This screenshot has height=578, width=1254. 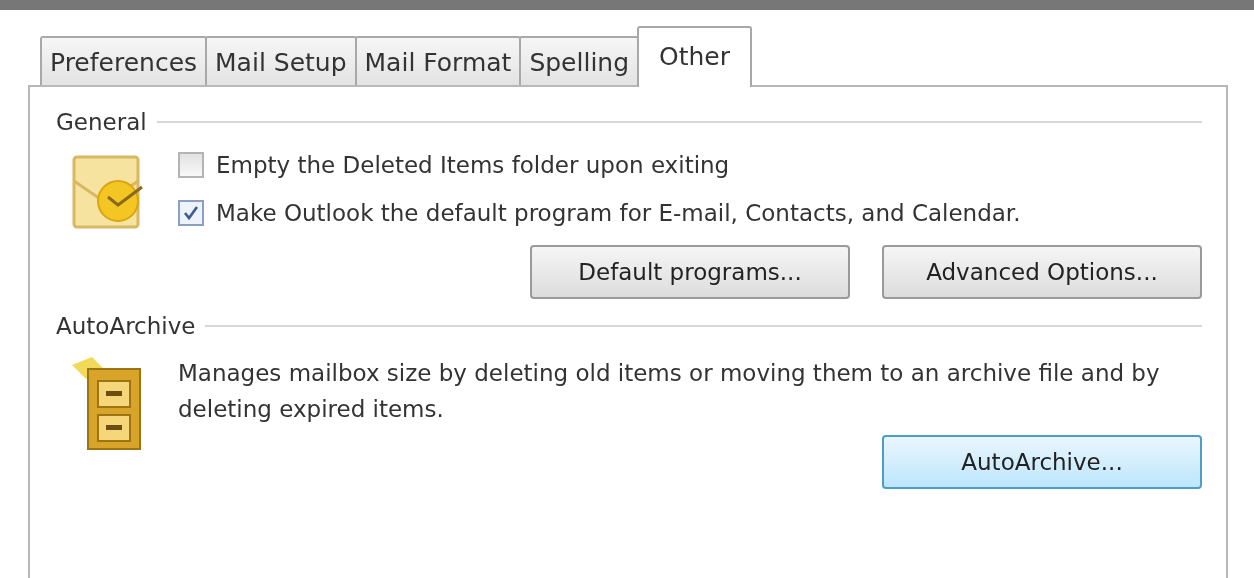 What do you see at coordinates (695, 56) in the screenshot?
I see `tab: Other` at bounding box center [695, 56].